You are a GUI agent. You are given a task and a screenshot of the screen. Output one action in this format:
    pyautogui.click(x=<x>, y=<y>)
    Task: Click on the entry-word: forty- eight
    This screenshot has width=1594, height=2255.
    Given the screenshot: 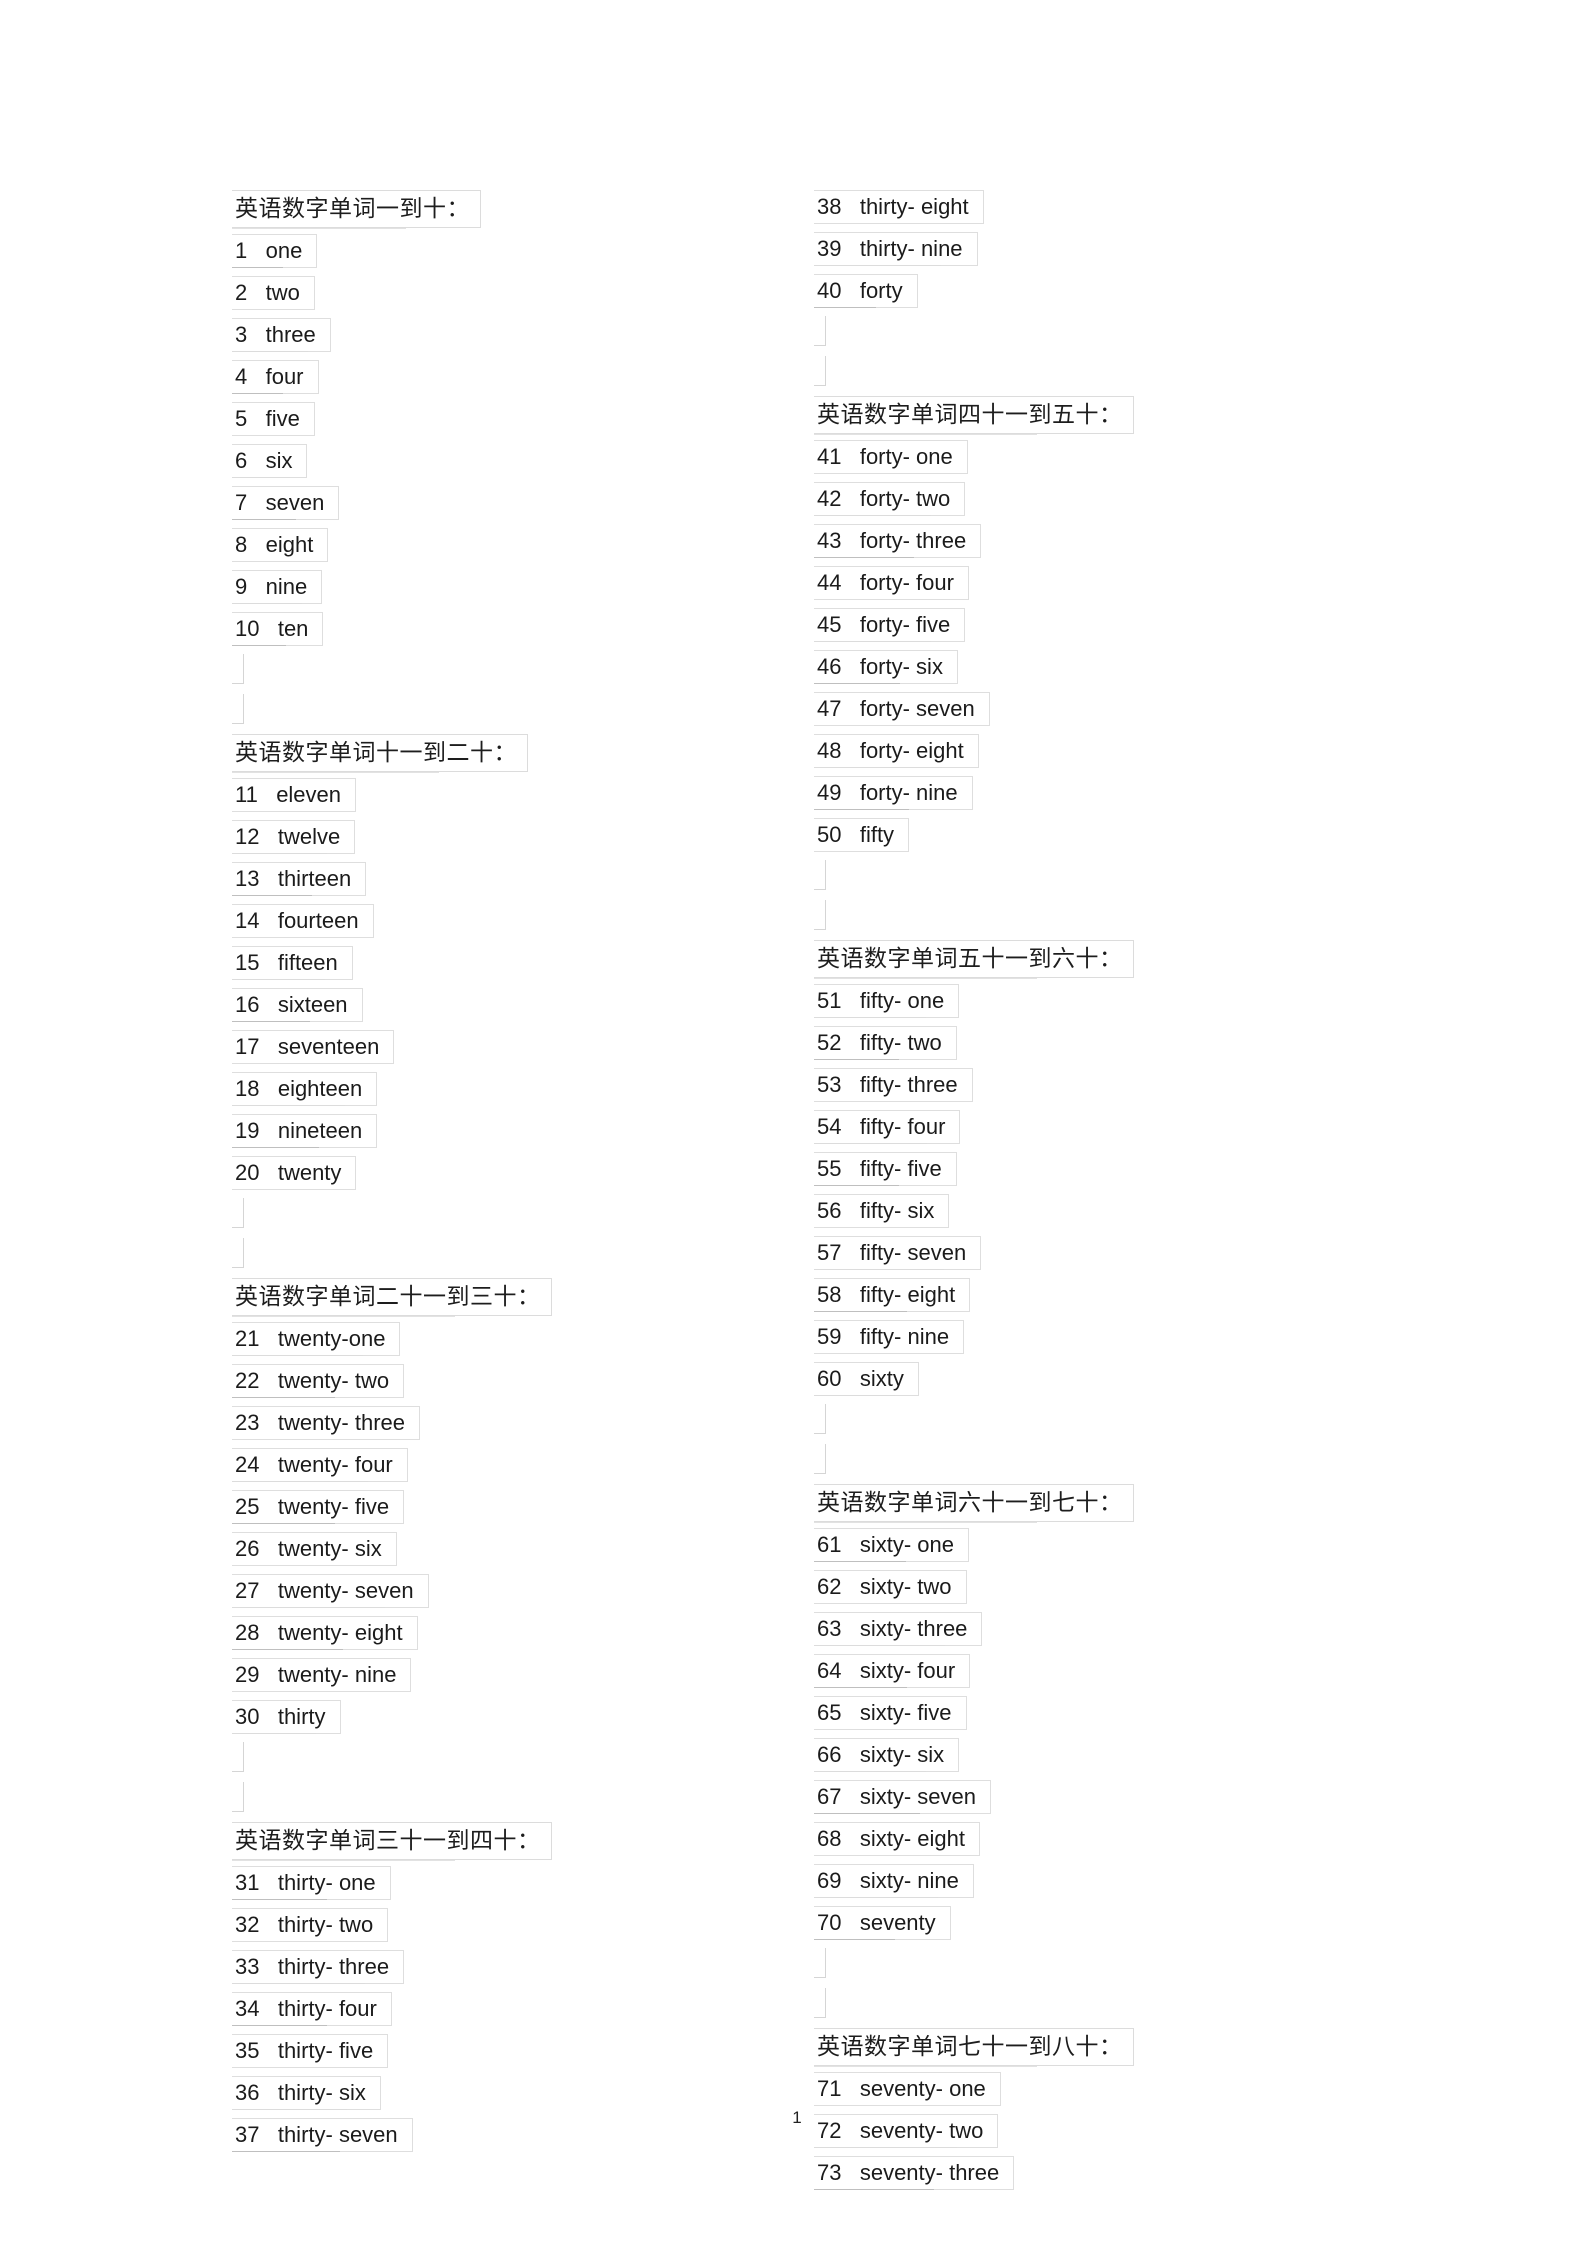 What is the action you would take?
    pyautogui.click(x=911, y=750)
    